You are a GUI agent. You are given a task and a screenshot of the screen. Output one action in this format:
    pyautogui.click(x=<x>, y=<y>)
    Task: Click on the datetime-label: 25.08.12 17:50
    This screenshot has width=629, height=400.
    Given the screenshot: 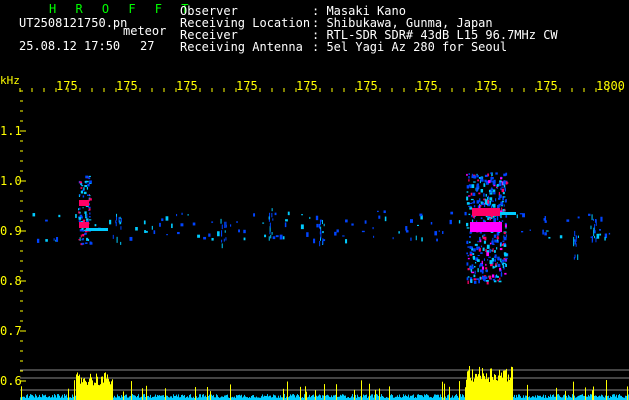 What is the action you would take?
    pyautogui.click(x=70, y=46)
    